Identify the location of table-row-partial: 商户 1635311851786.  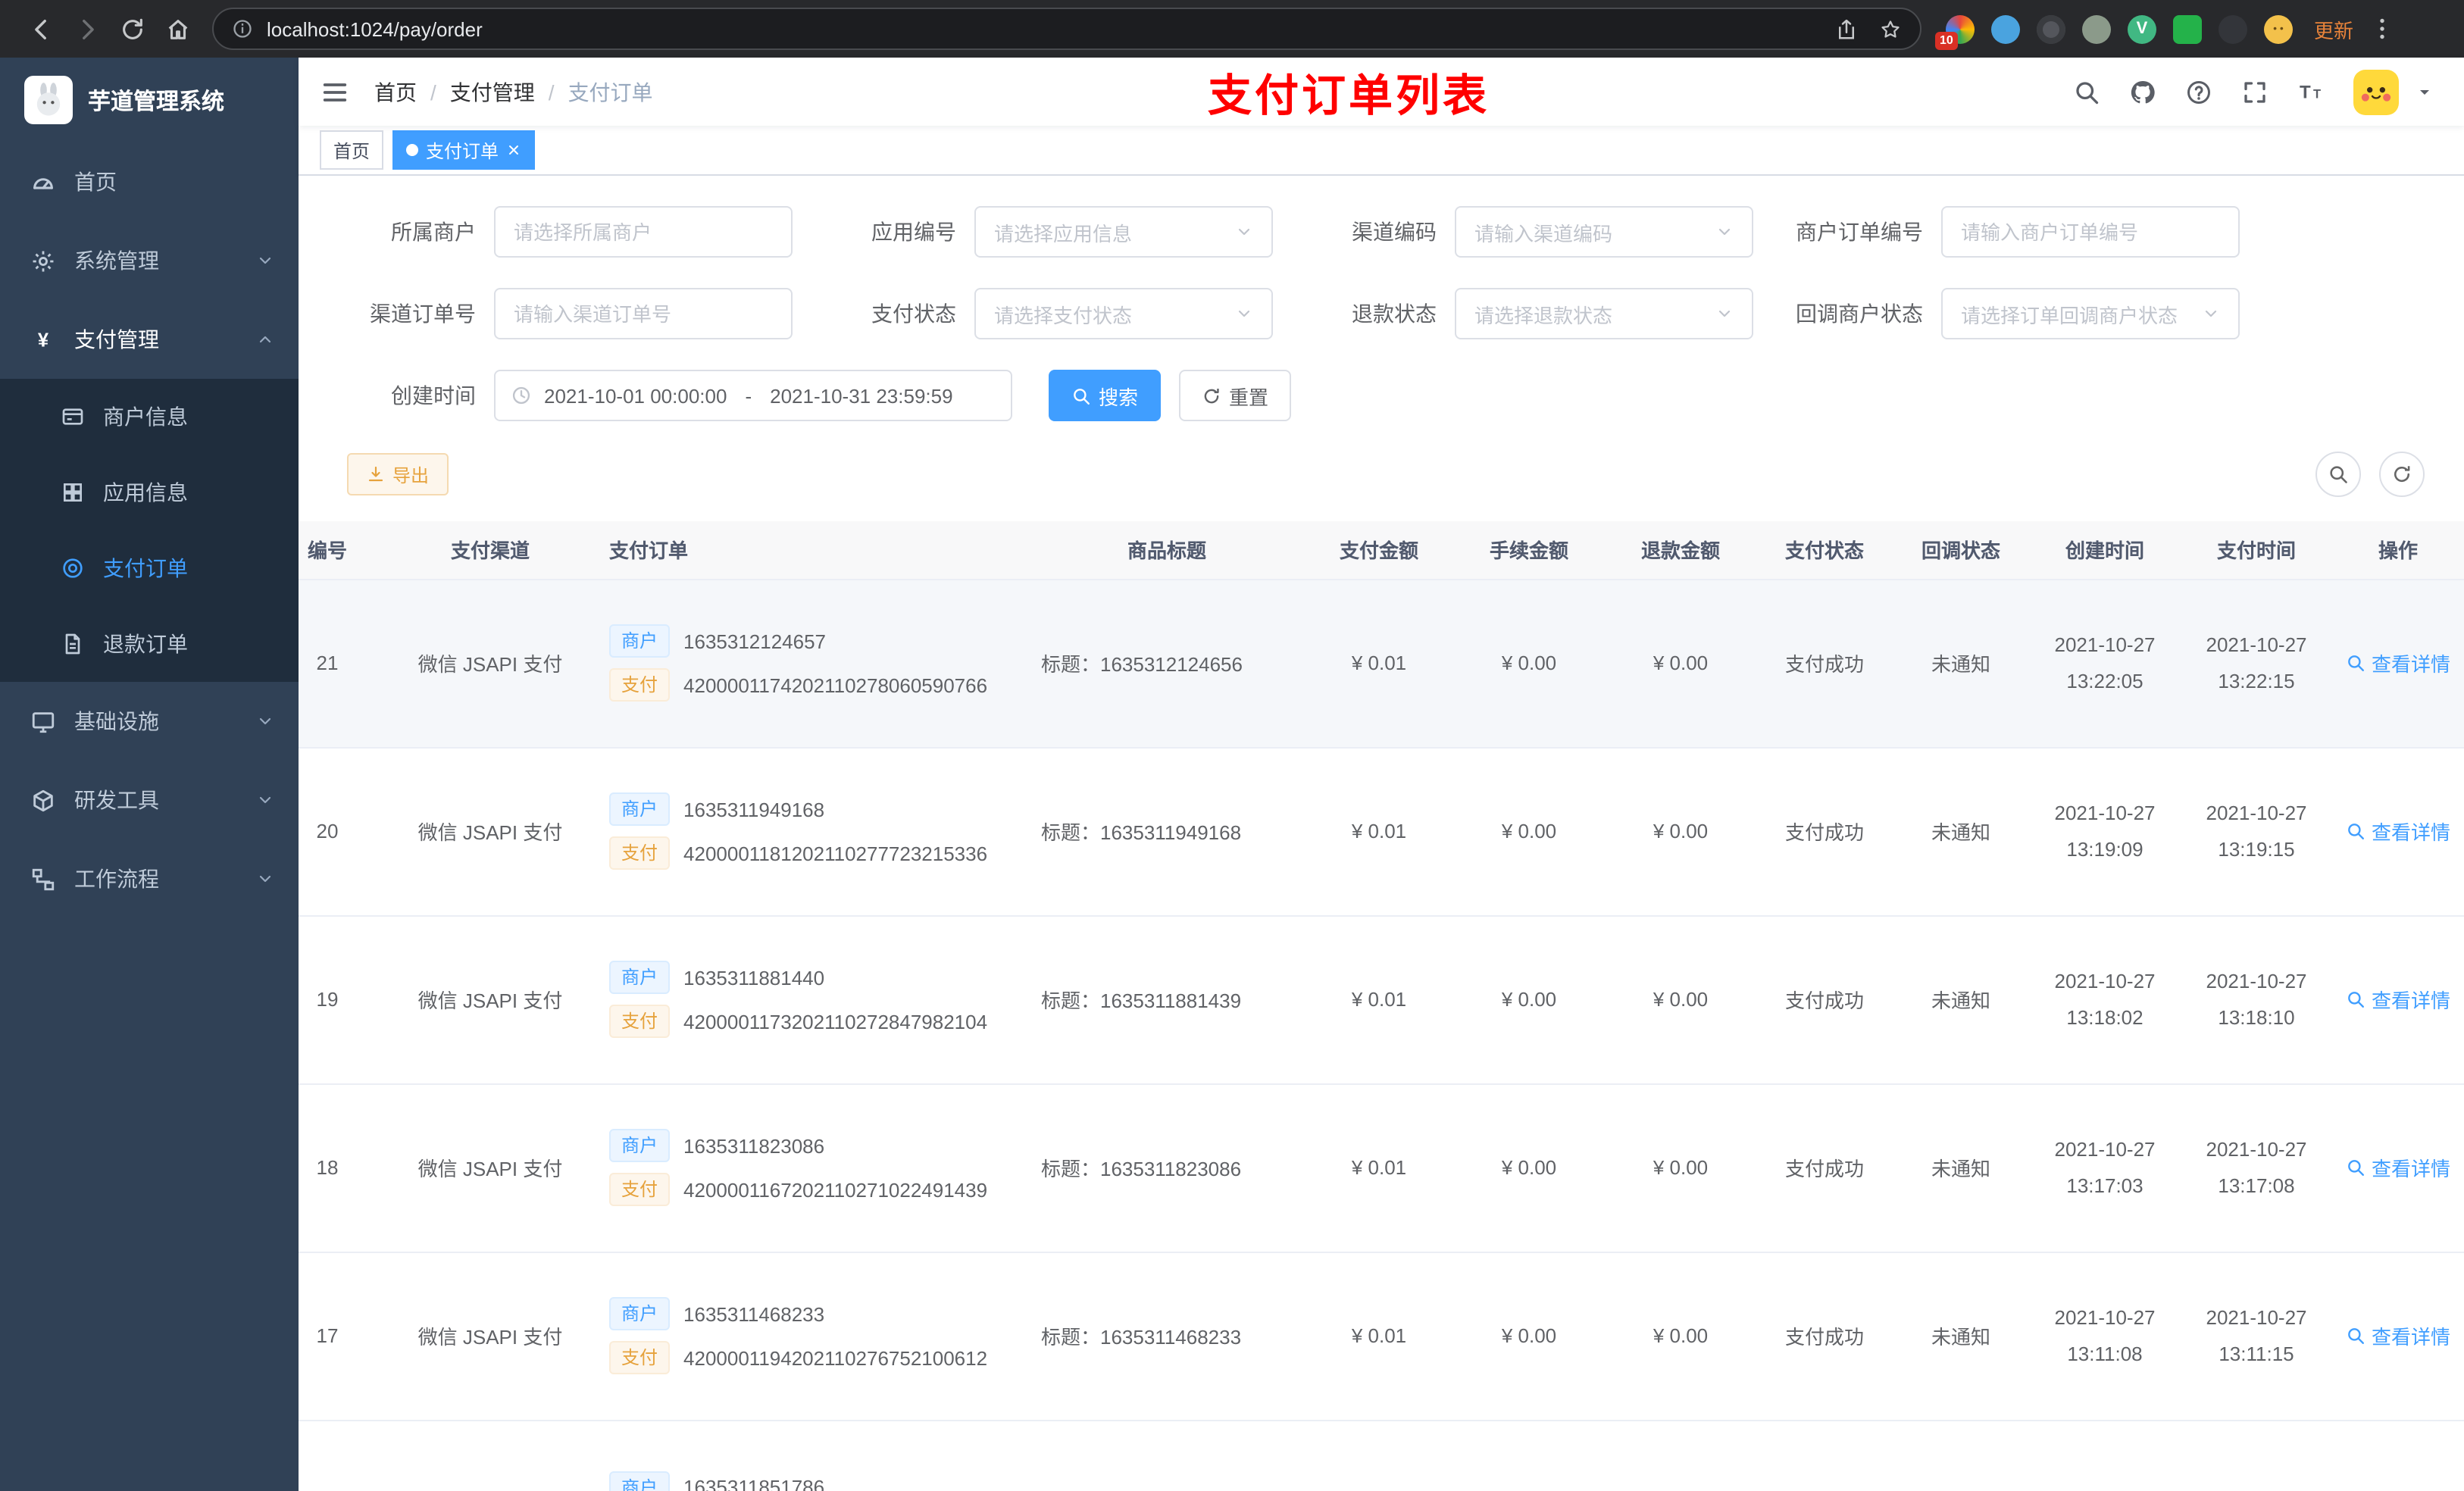
(1381, 1455).